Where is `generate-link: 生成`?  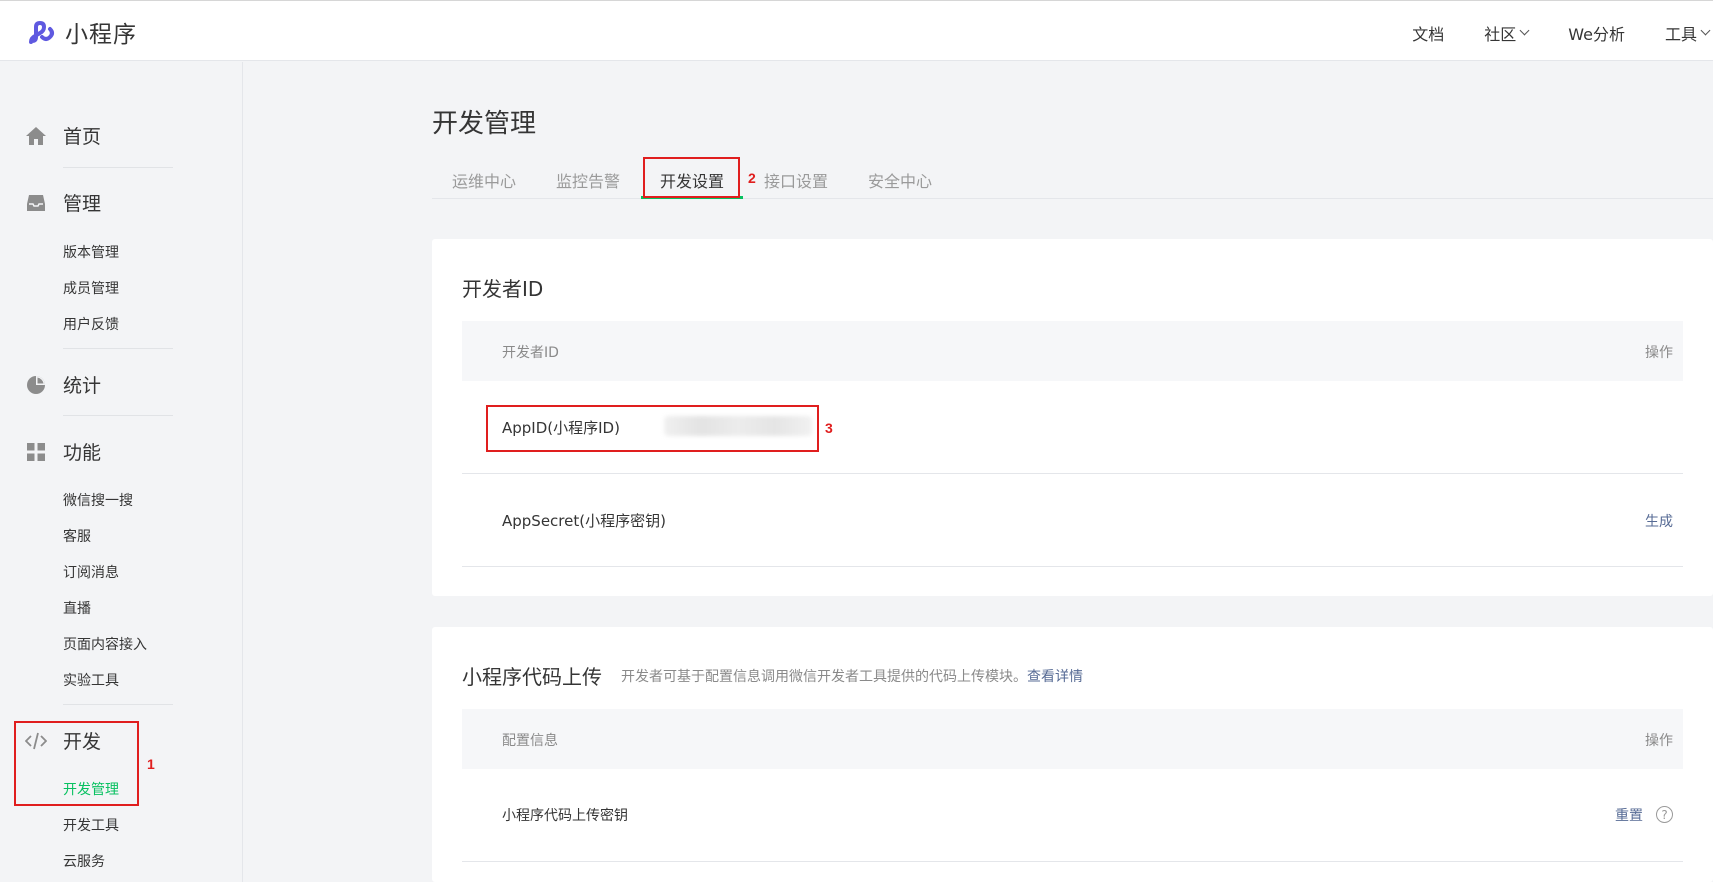
generate-link: 生成 is located at coordinates (1659, 521).